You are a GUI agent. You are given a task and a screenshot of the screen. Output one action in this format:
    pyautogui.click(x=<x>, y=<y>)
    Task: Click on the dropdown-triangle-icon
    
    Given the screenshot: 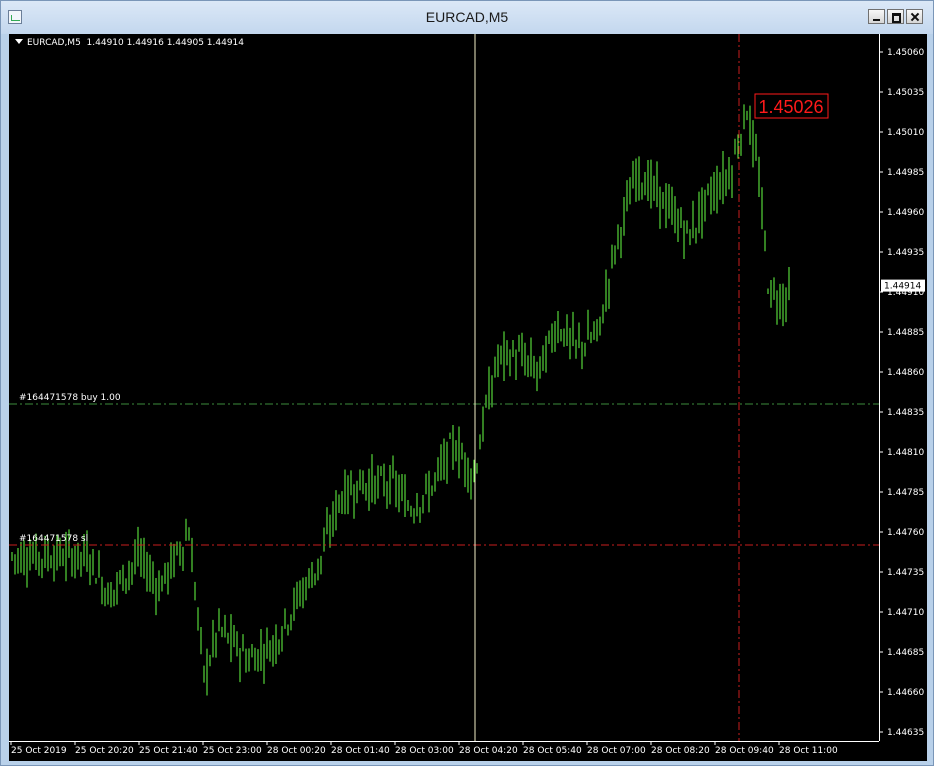 What is the action you would take?
    pyautogui.click(x=19, y=41)
    